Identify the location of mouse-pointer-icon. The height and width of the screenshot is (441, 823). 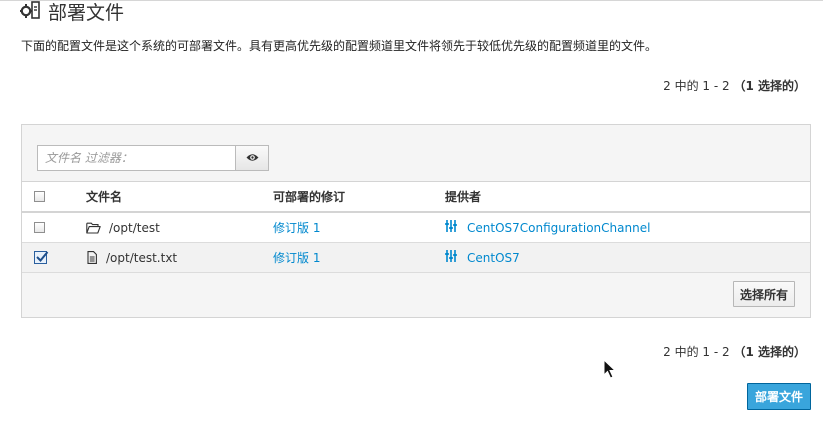
(610, 370).